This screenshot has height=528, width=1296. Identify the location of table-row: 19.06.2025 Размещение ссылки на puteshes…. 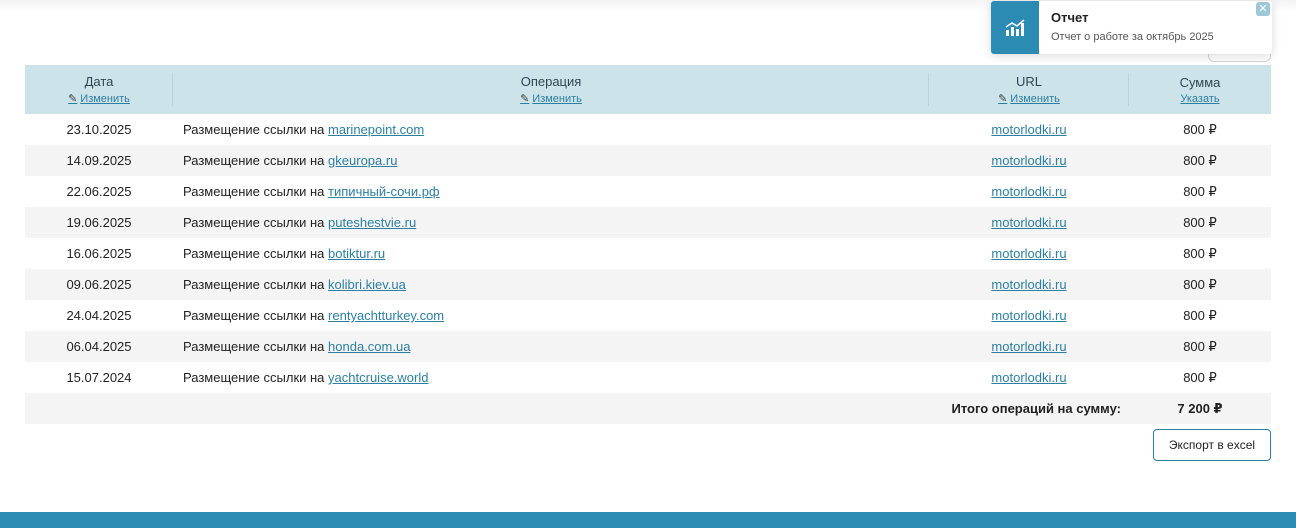
(648, 222).